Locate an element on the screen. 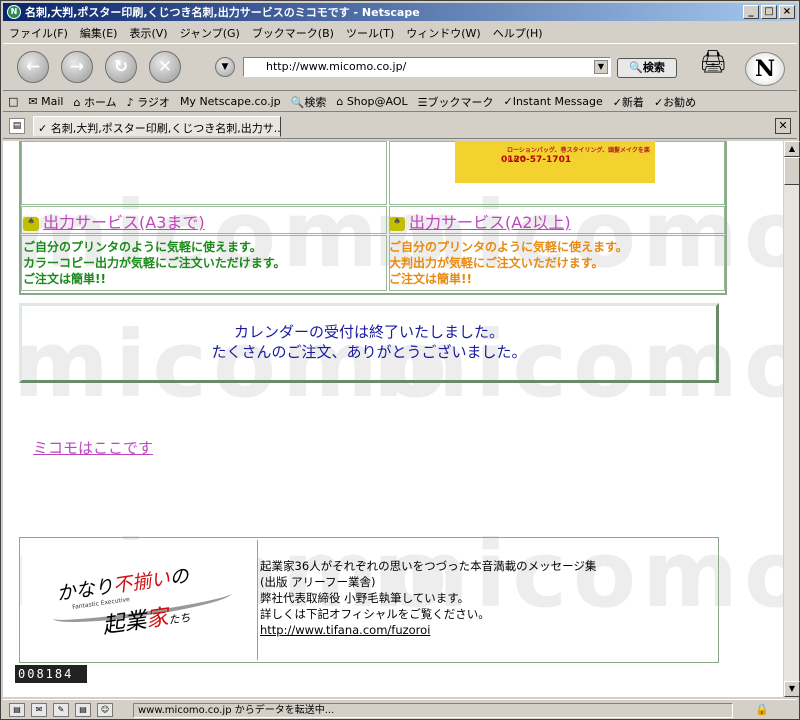 This screenshot has height=720, width=800. calendar-notice: カレンダーの受付は終了いたしました。 たくさんのご注文、ありがとうございました。 is located at coordinates (369, 343).